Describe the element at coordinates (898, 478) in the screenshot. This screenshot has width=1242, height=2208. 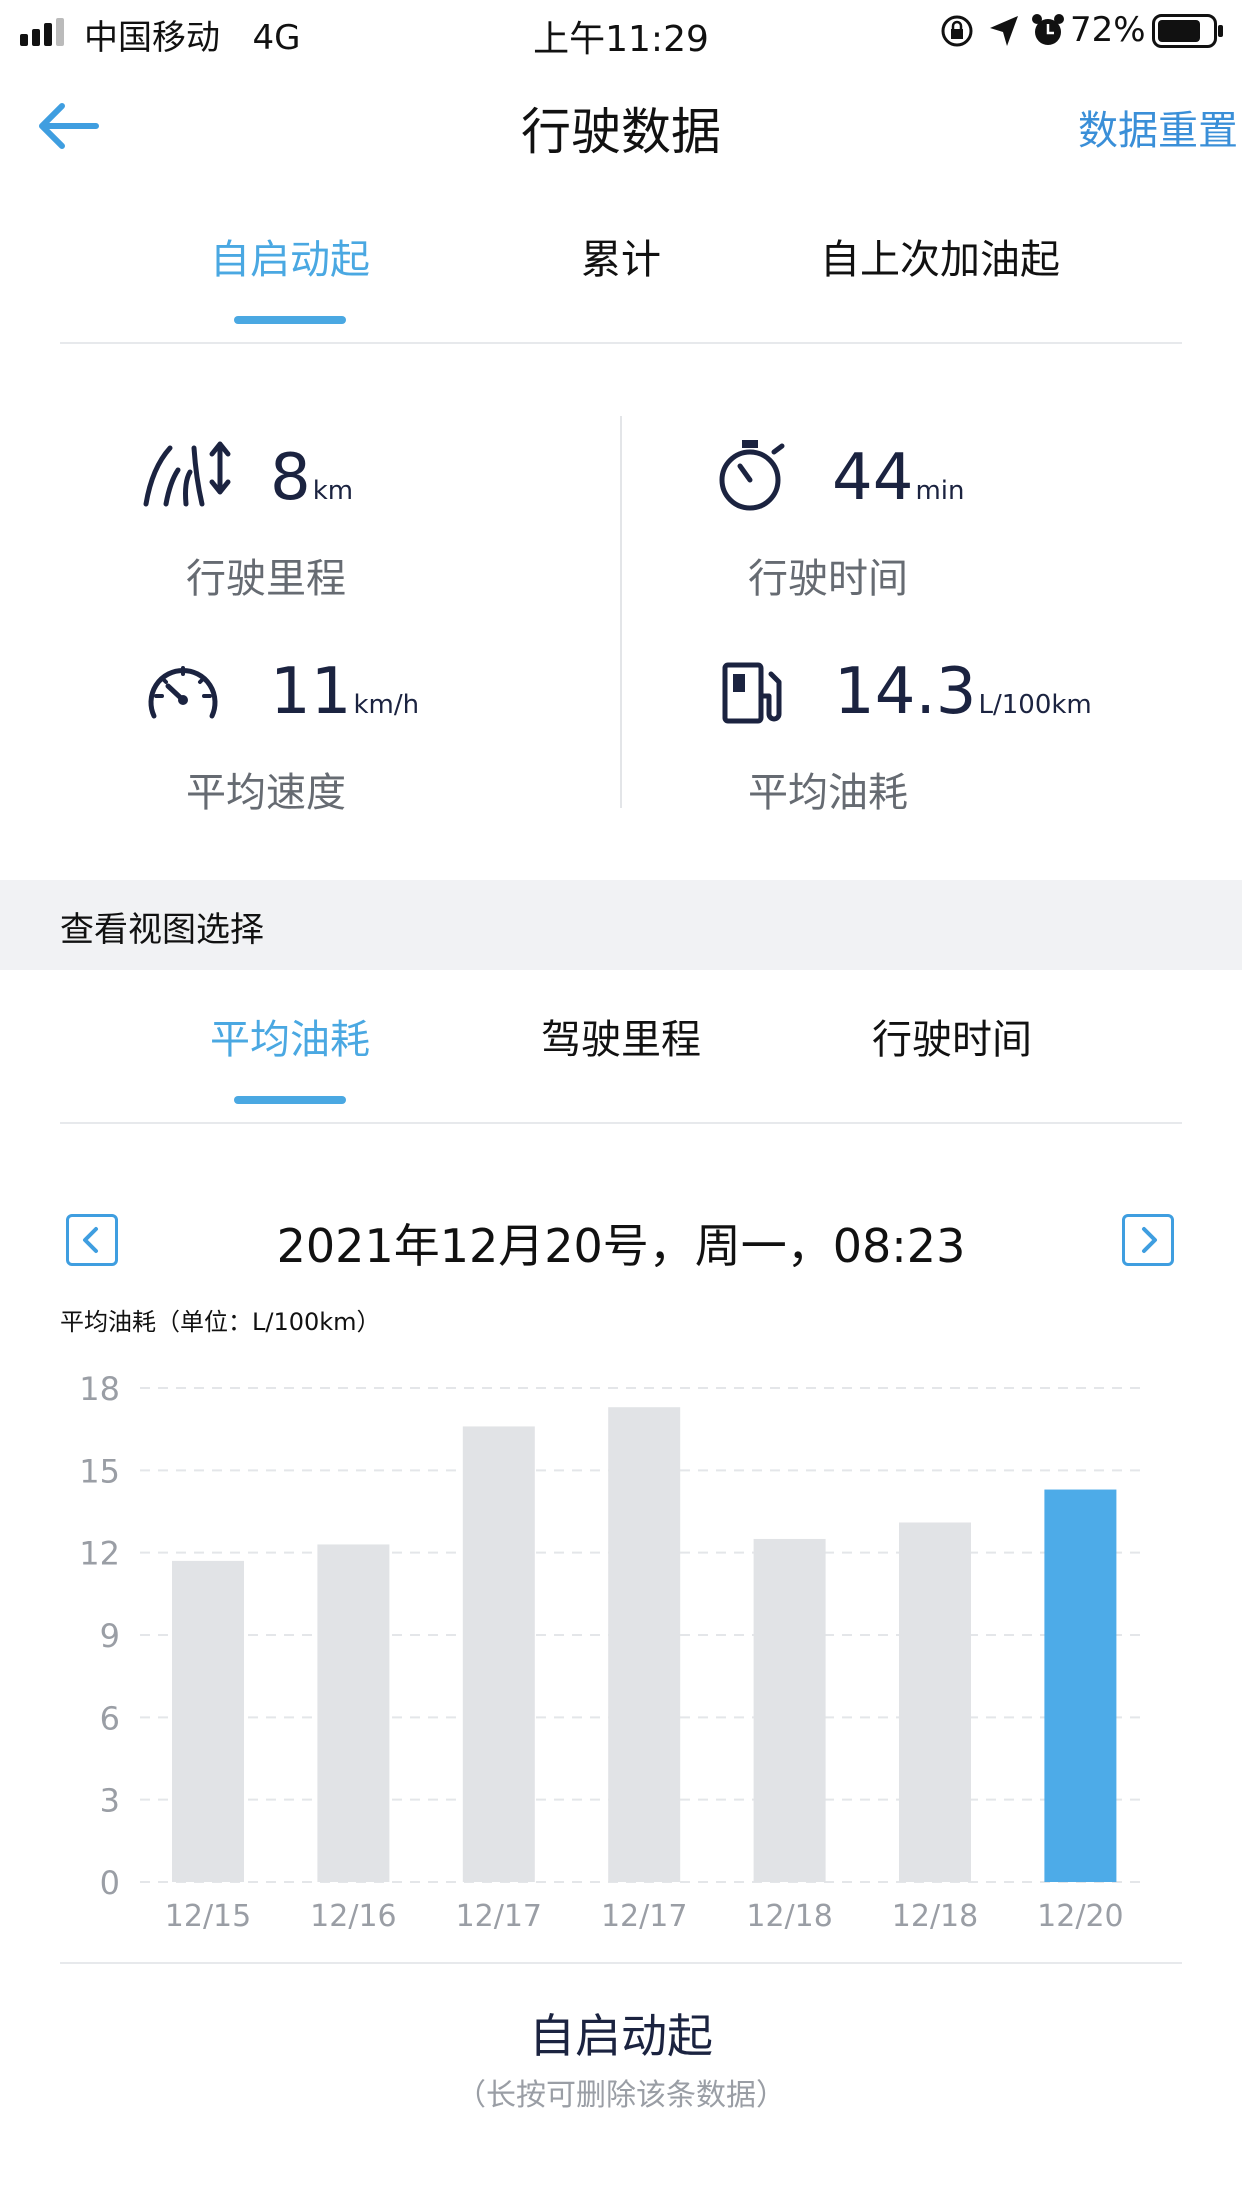
I see `duration-value: 44min` at that location.